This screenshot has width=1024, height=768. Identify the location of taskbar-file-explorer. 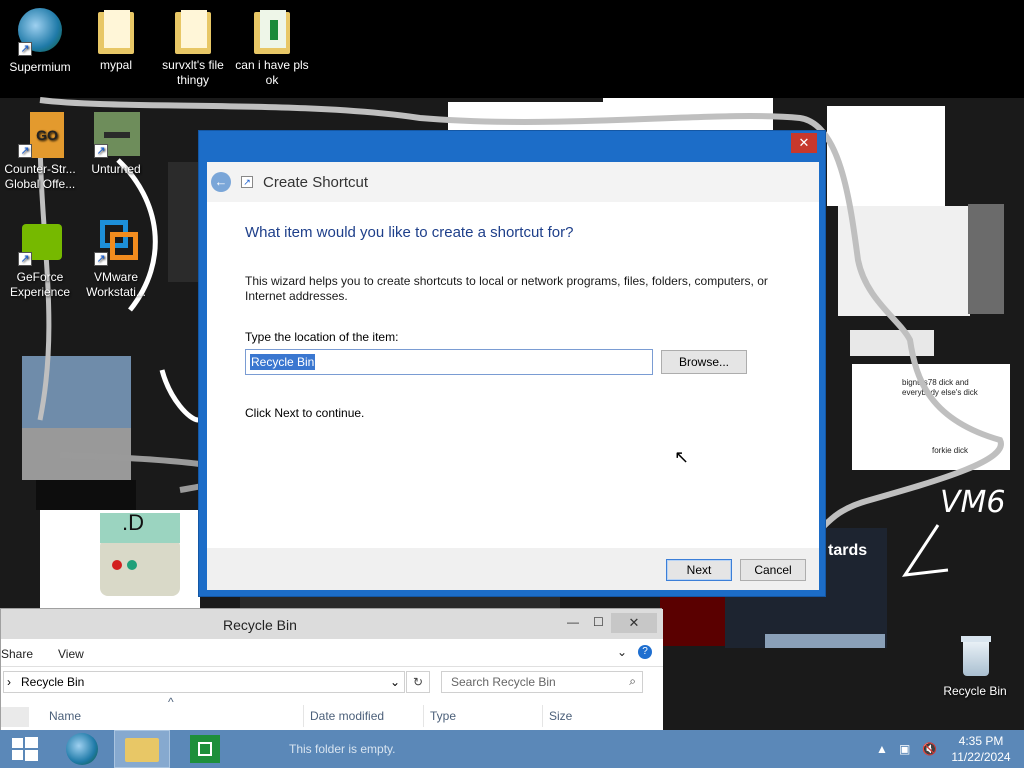
(142, 749).